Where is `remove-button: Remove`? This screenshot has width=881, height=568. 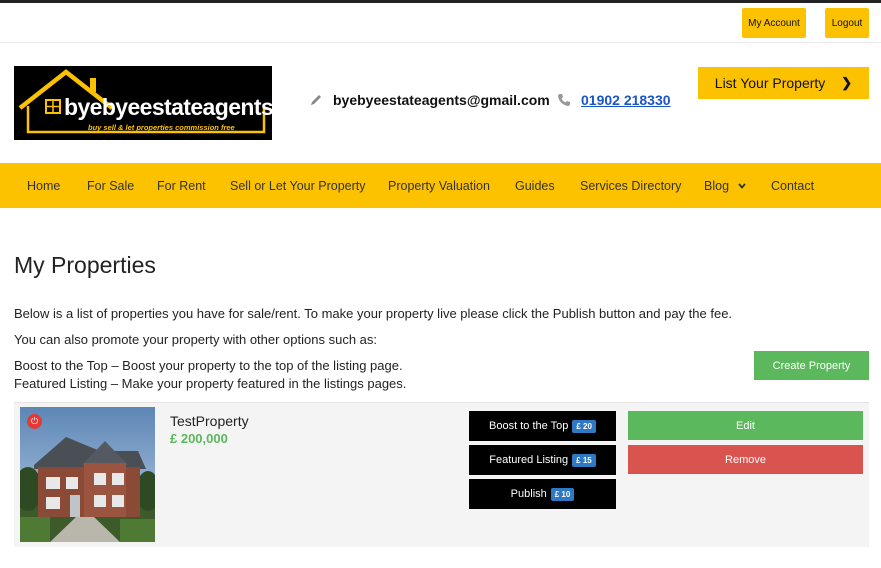
remove-button: Remove is located at coordinates (745, 459).